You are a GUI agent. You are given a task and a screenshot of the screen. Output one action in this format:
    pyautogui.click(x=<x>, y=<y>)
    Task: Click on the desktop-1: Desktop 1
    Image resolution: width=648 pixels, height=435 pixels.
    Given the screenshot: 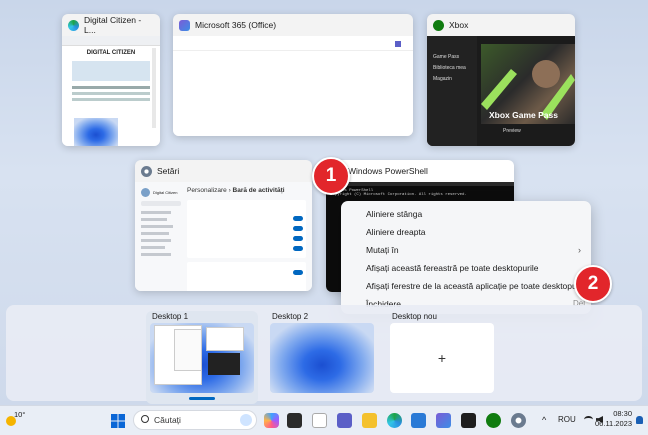 What is the action you would take?
    pyautogui.click(x=202, y=357)
    